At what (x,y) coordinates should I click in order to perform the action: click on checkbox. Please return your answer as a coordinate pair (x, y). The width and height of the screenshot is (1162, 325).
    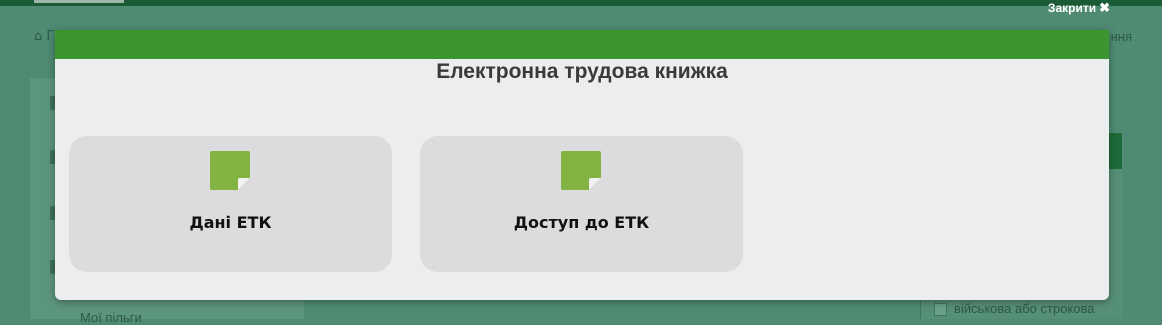
    Looking at the image, I should click on (940, 309).